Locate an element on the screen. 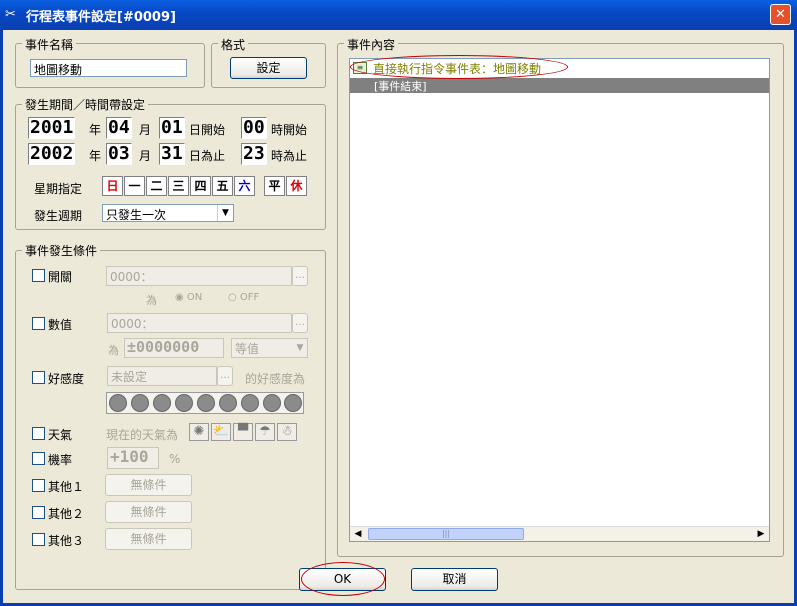 The image size is (797, 606). switch-input: 0000： is located at coordinates (199, 276).